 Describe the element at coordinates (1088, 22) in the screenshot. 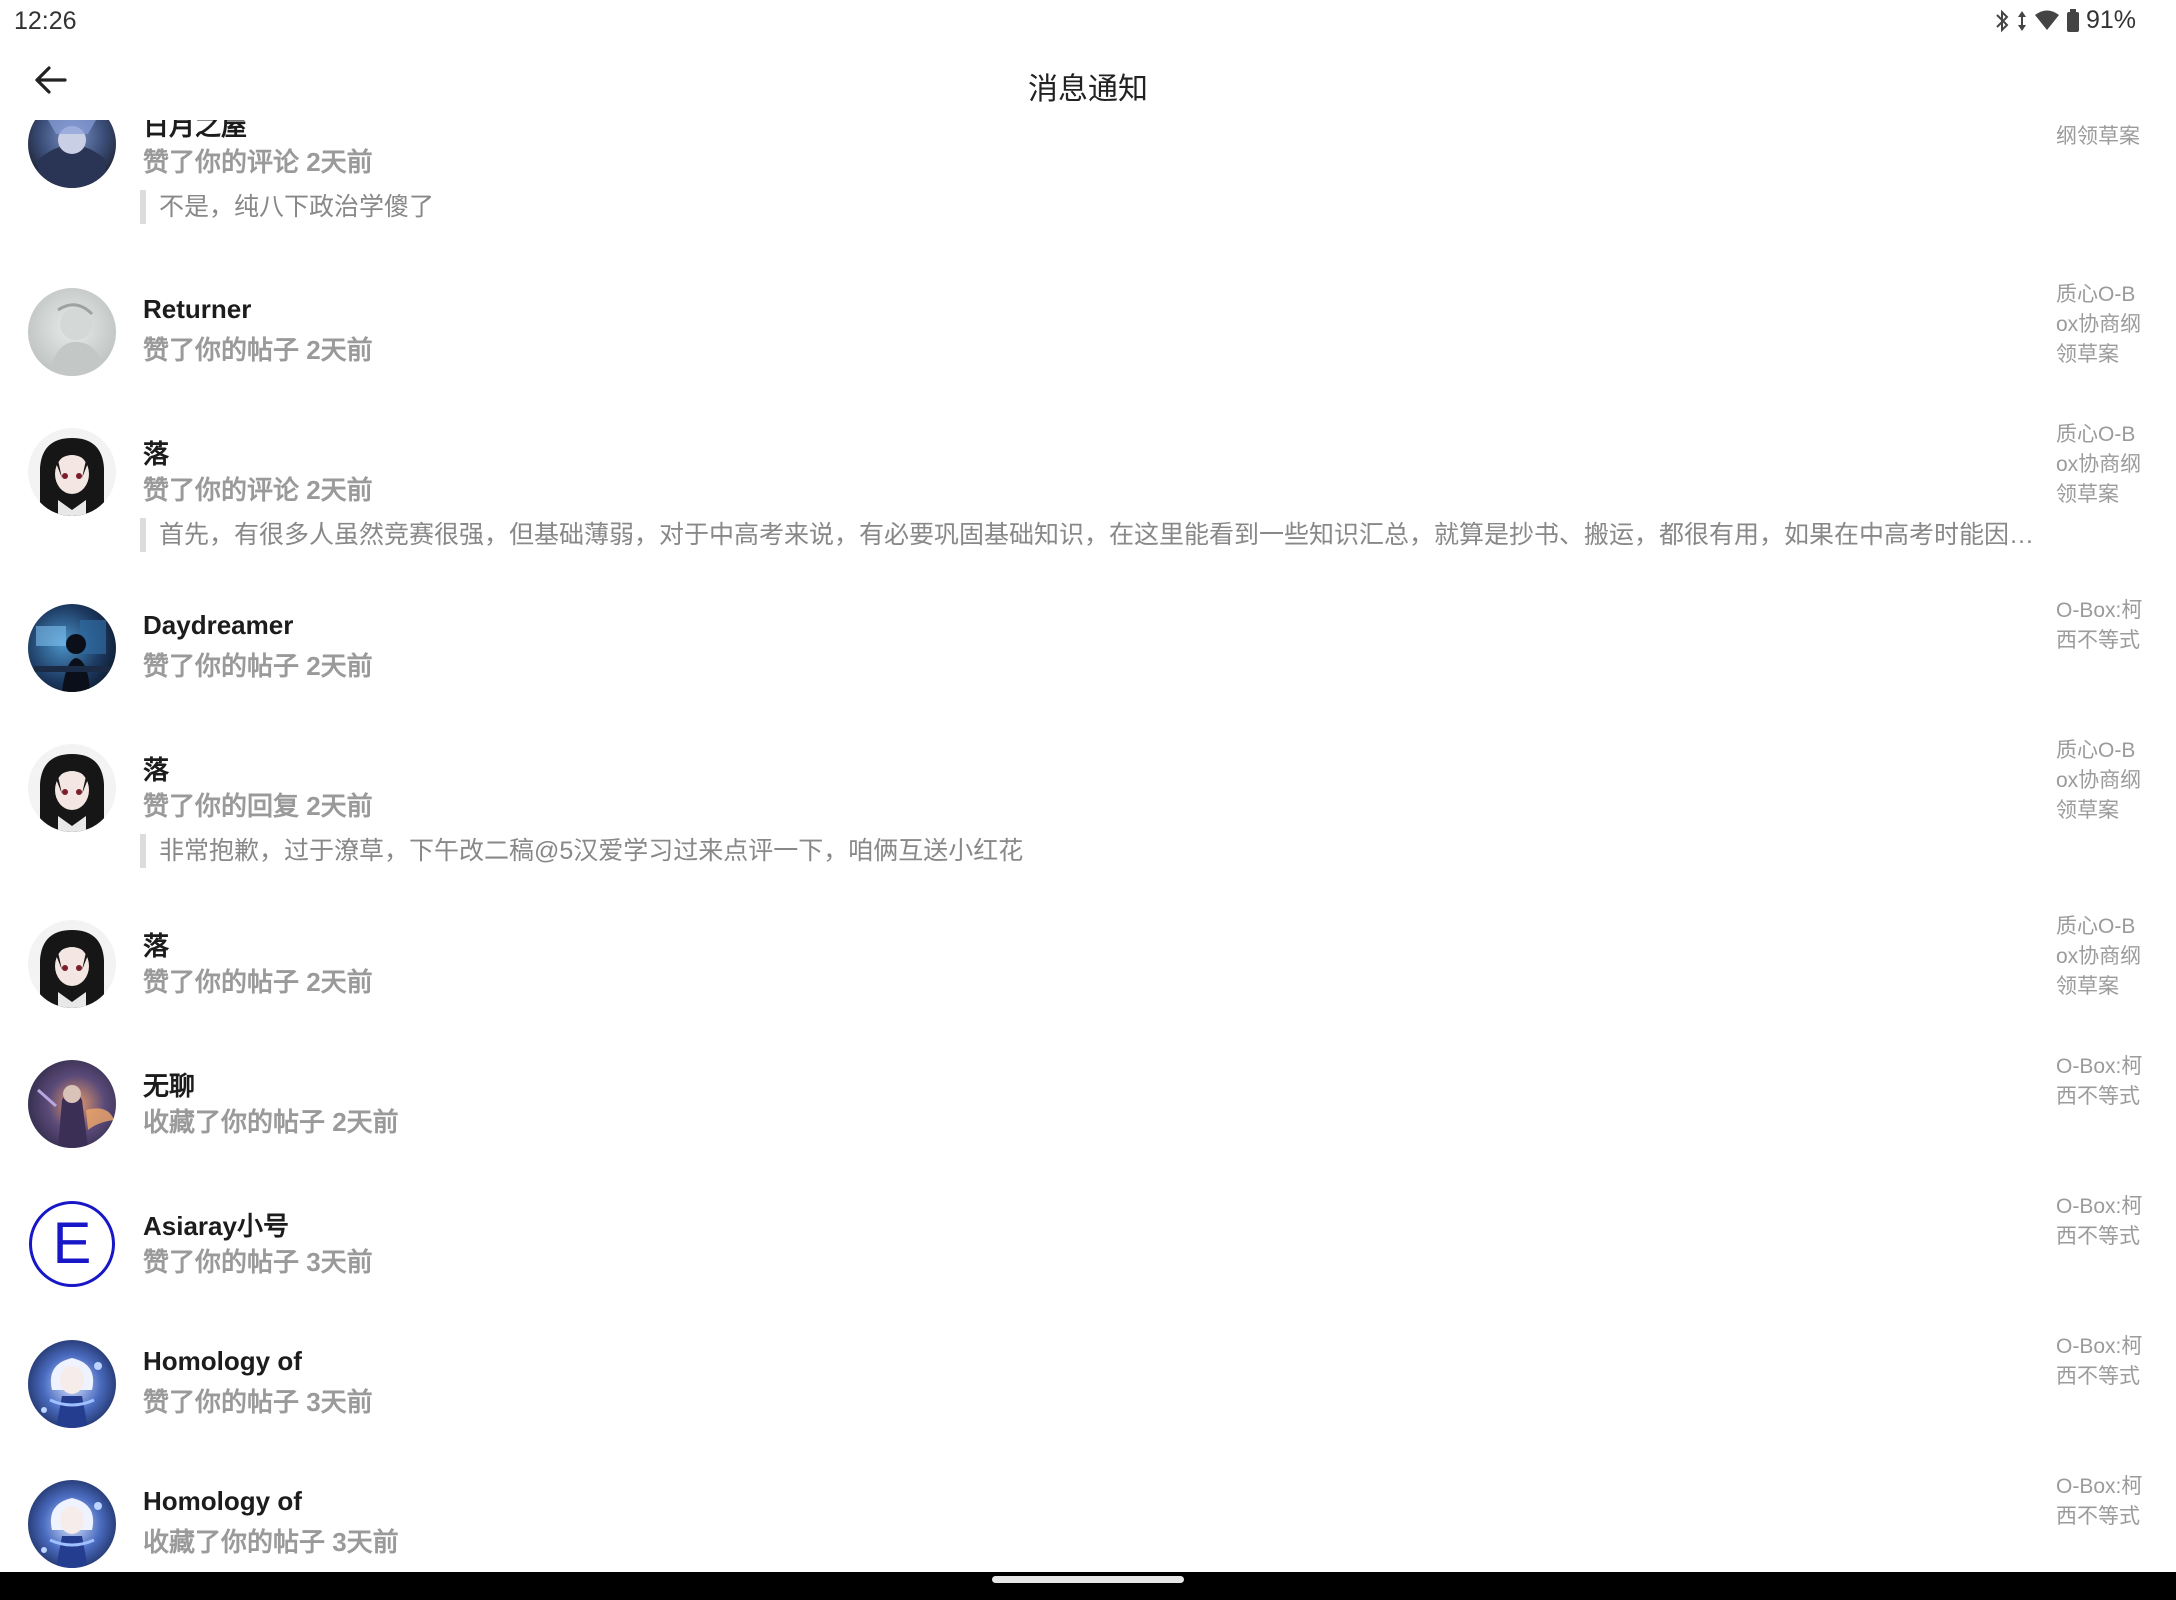

I see `status-bar: 12:26 91%` at that location.